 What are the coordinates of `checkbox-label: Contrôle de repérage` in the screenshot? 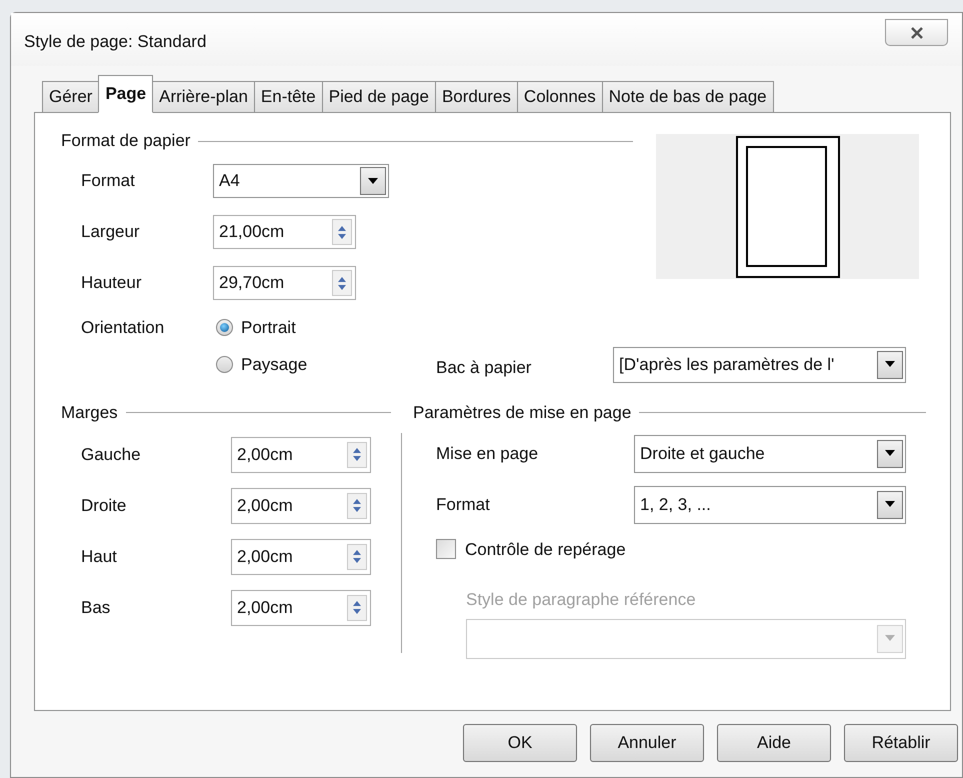 It's located at (545, 549).